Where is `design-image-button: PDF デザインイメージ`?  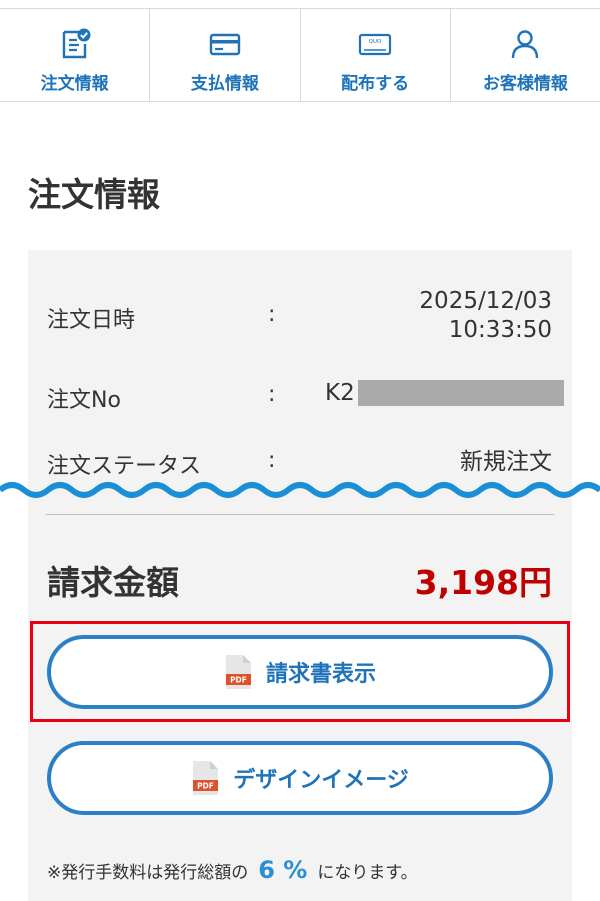 design-image-button: PDF デザインイメージ is located at coordinates (300, 778).